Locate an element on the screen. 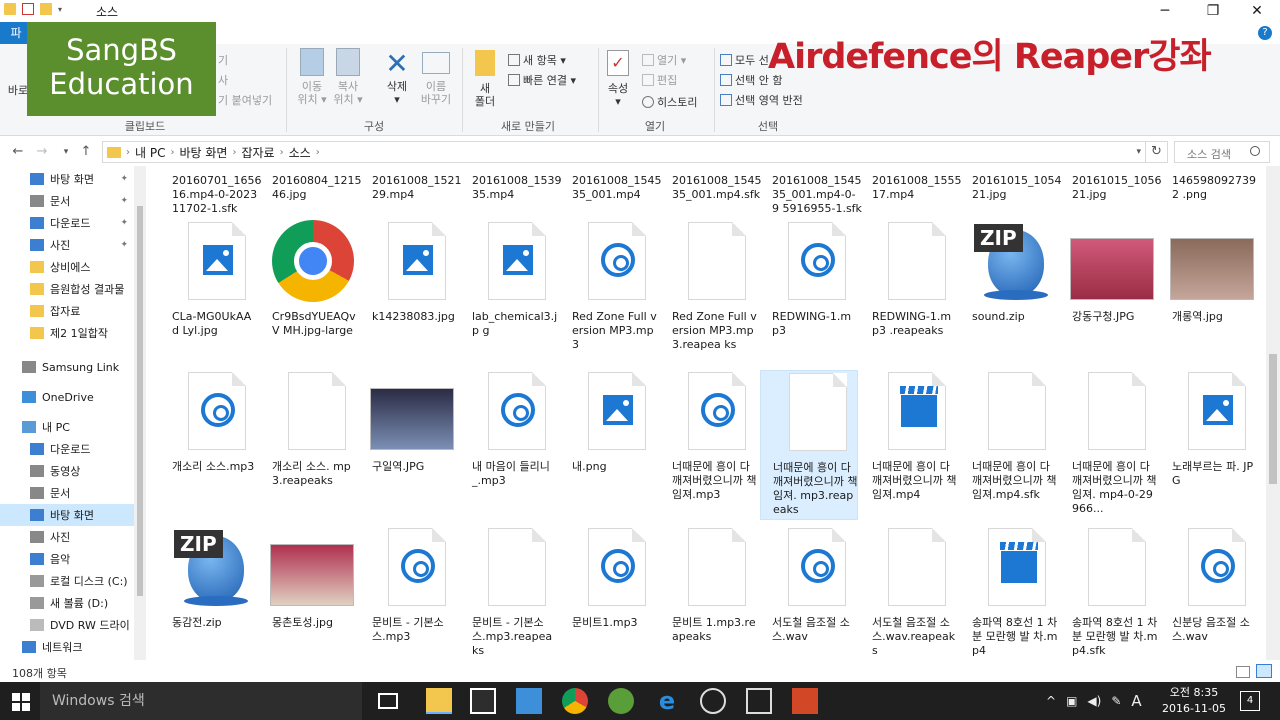 This screenshot has height=720, width=1280. file-label: 20160701_1656 16.mp4-0-2023 11702-1.sfk is located at coordinates (217, 195).